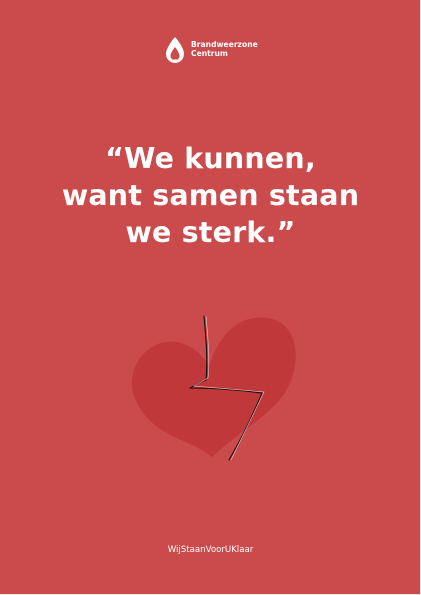 This screenshot has width=421, height=595. What do you see at coordinates (210, 232) in the screenshot?
I see `quote-line-3: we sterk.”` at bounding box center [210, 232].